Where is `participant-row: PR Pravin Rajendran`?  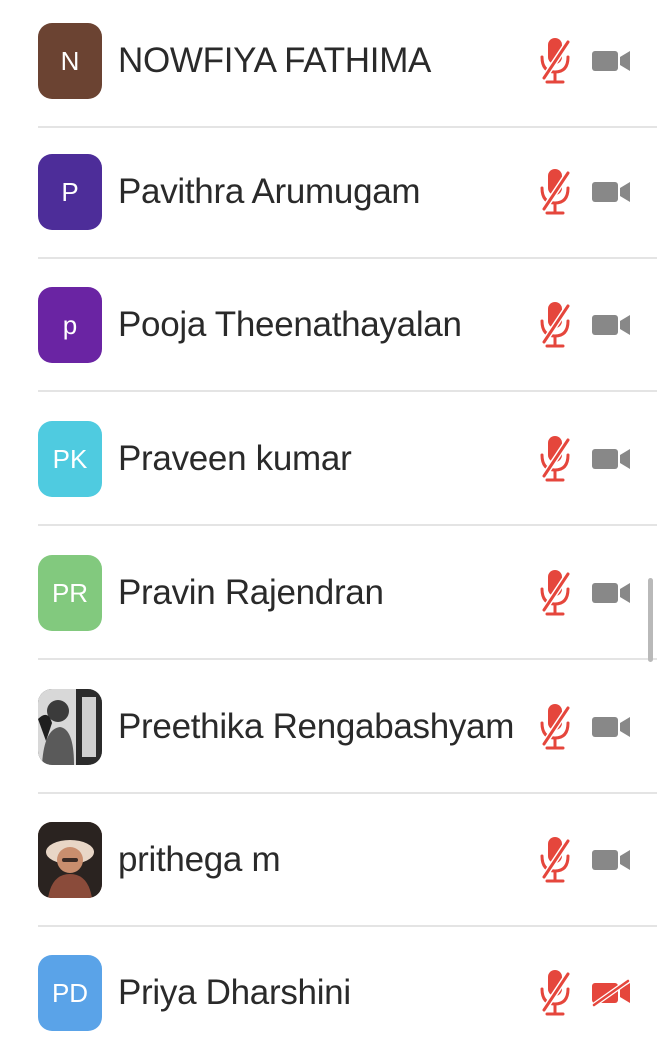
participant-row: PR Pravin Rajendran is located at coordinates (328, 593).